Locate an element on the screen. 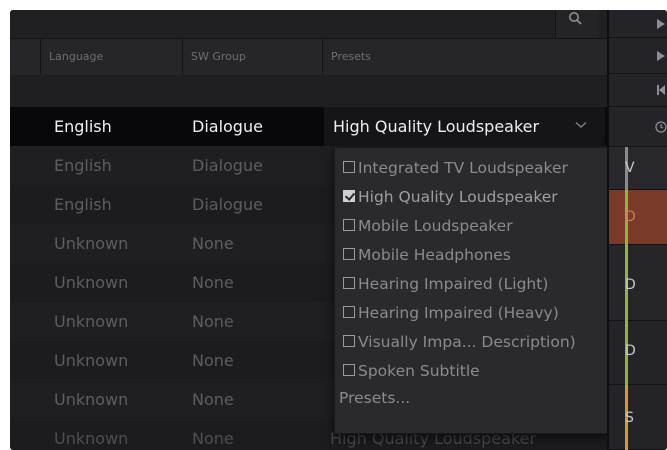  menu-item-label: Hearing Impaired (Light) is located at coordinates (453, 284).